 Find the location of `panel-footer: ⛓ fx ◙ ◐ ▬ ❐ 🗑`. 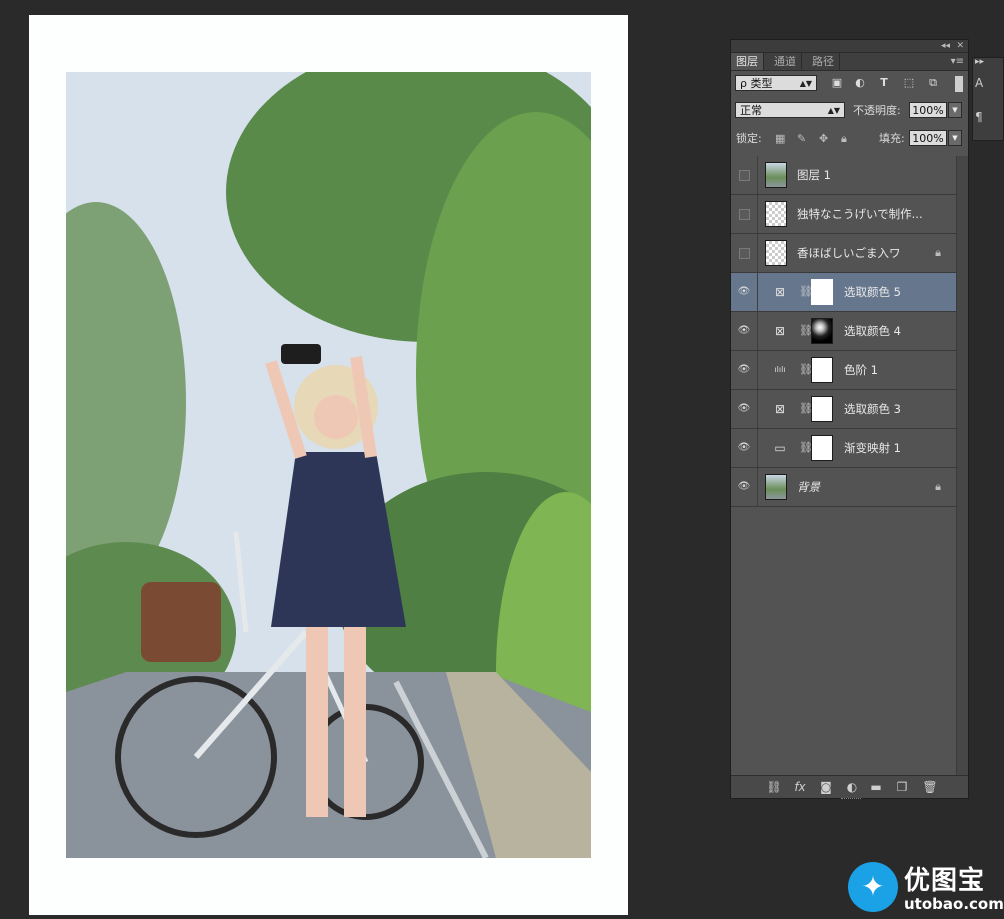

panel-footer: ⛓ fx ◙ ◐ ▬ ❐ 🗑 is located at coordinates (849, 787).